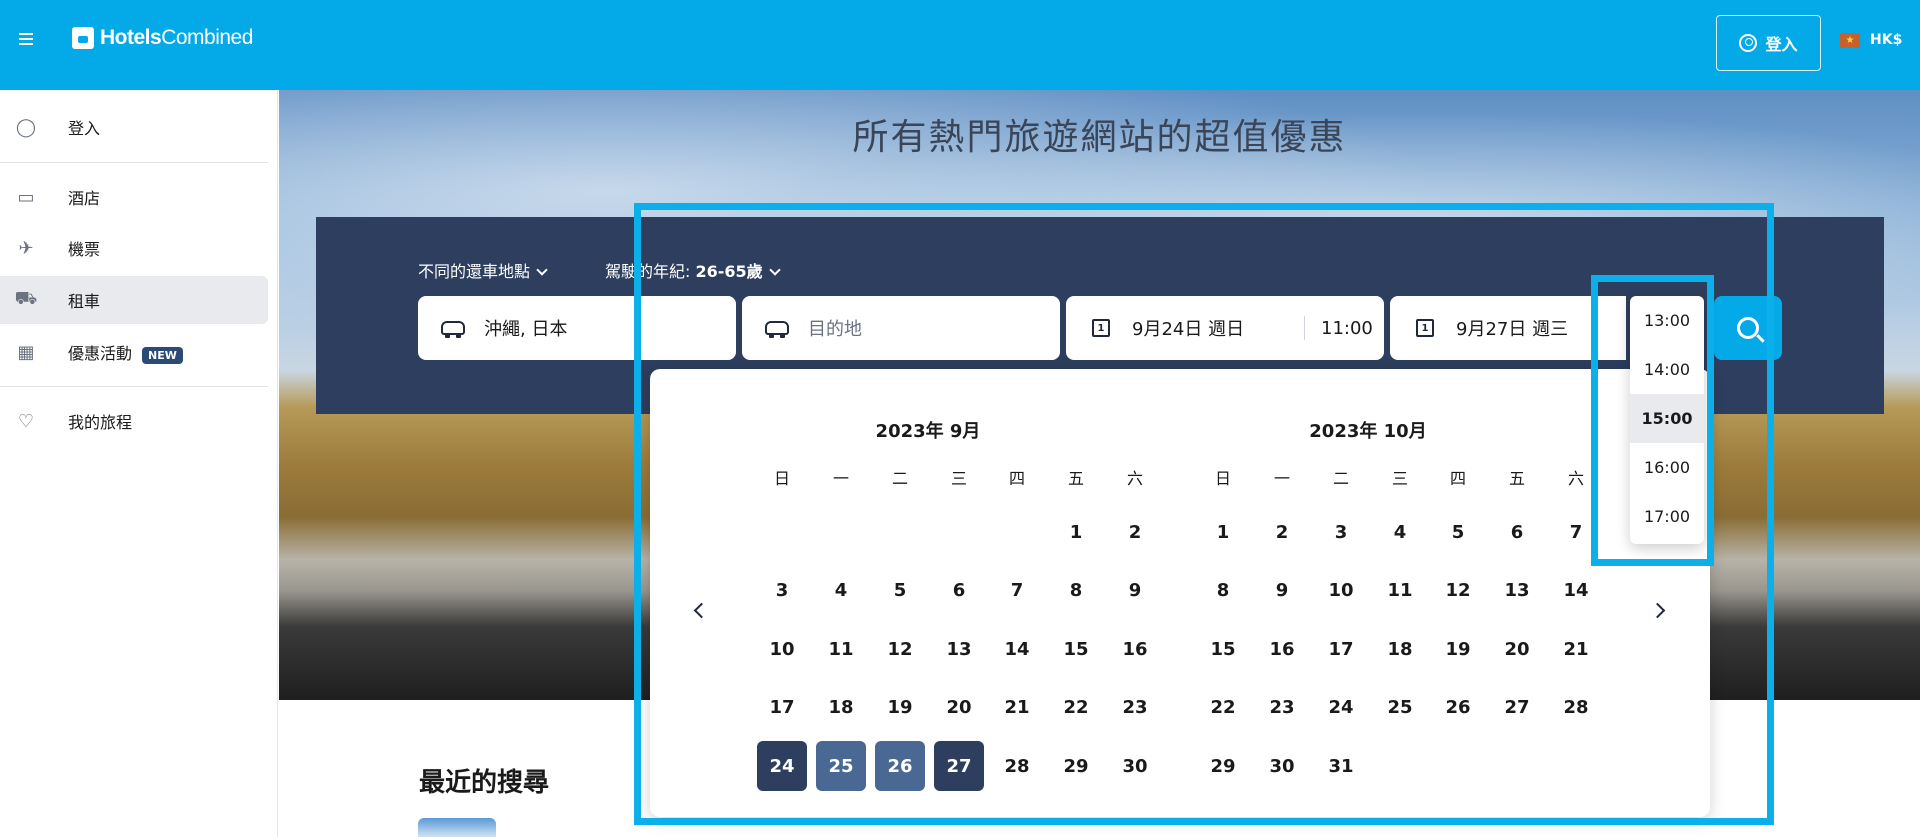 The image size is (1920, 837). I want to click on pickup-time-value: 11:00, so click(1347, 328).